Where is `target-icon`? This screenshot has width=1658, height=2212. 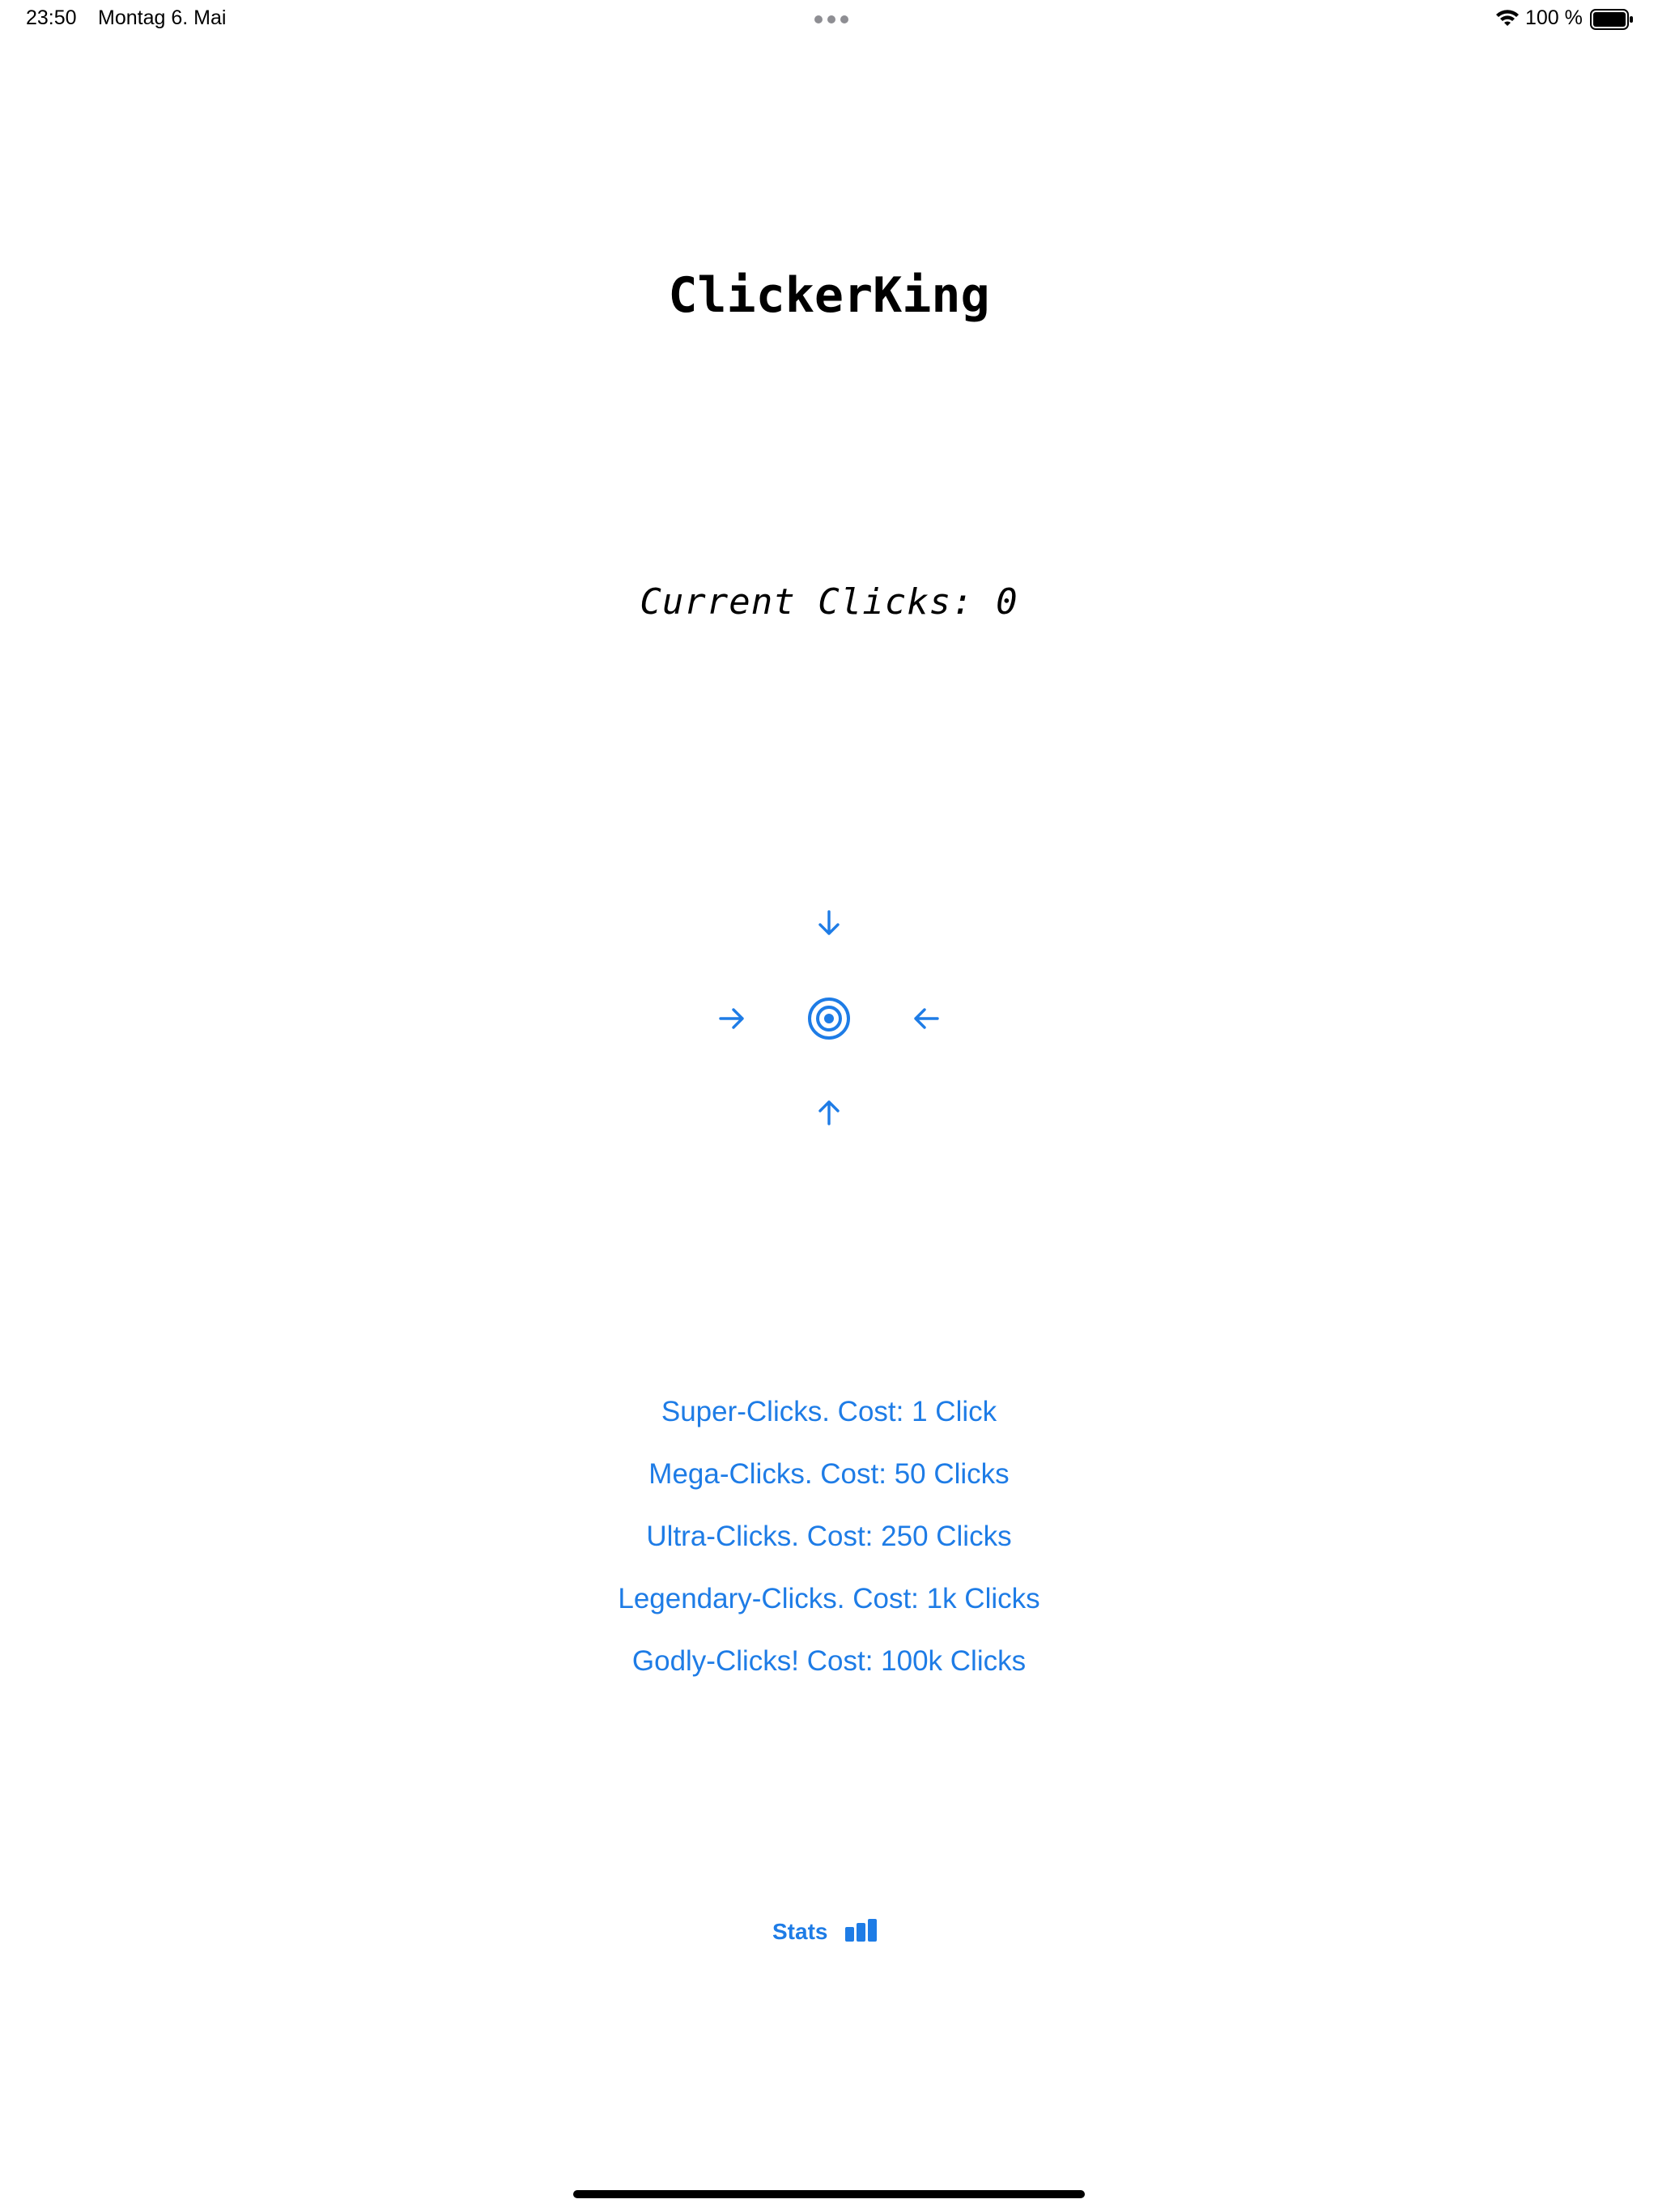
target-icon is located at coordinates (829, 1019).